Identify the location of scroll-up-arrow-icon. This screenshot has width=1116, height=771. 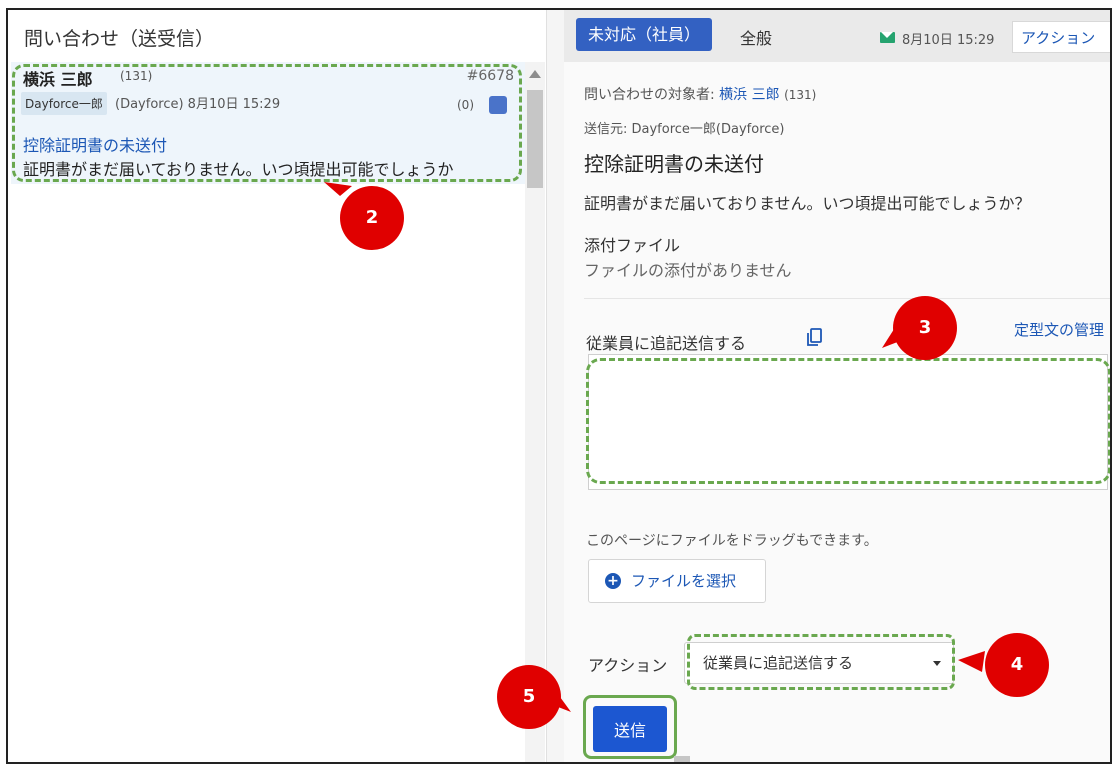
(535, 74).